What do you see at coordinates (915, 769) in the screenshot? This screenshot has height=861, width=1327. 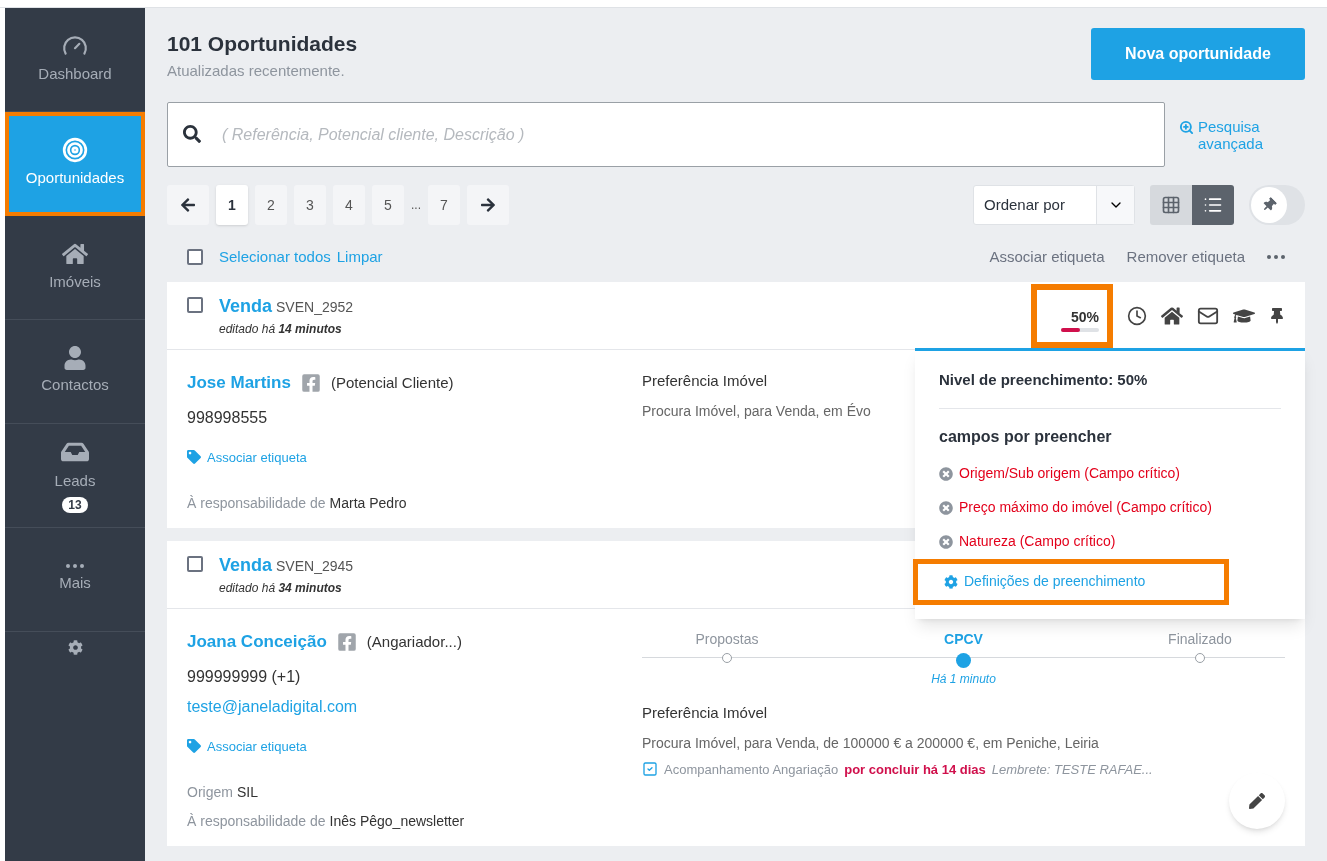 I see `task-status: por concluir há 14 dias` at bounding box center [915, 769].